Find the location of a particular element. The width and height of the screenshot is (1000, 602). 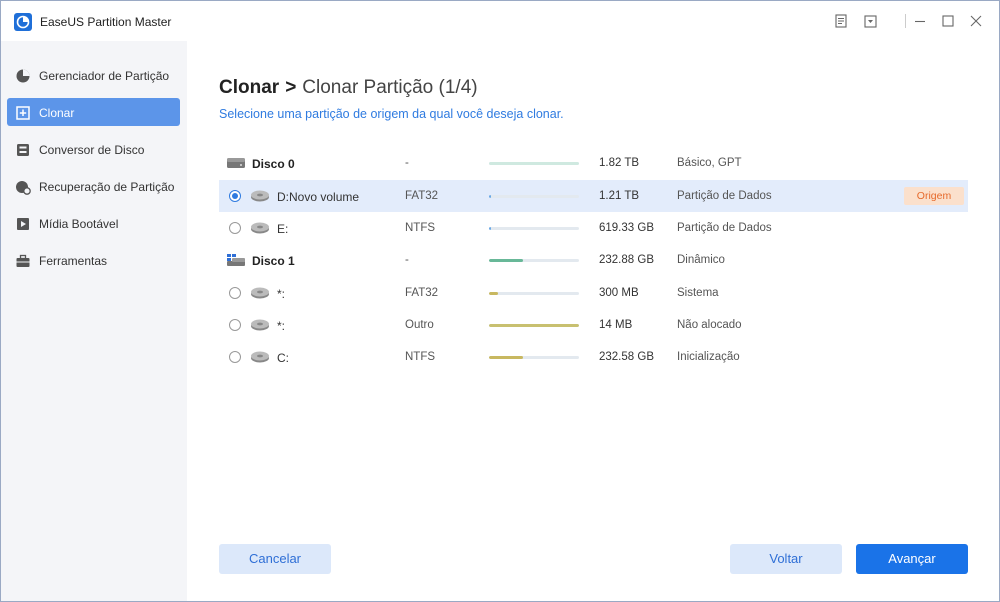

source-badge: Origem is located at coordinates (934, 196).